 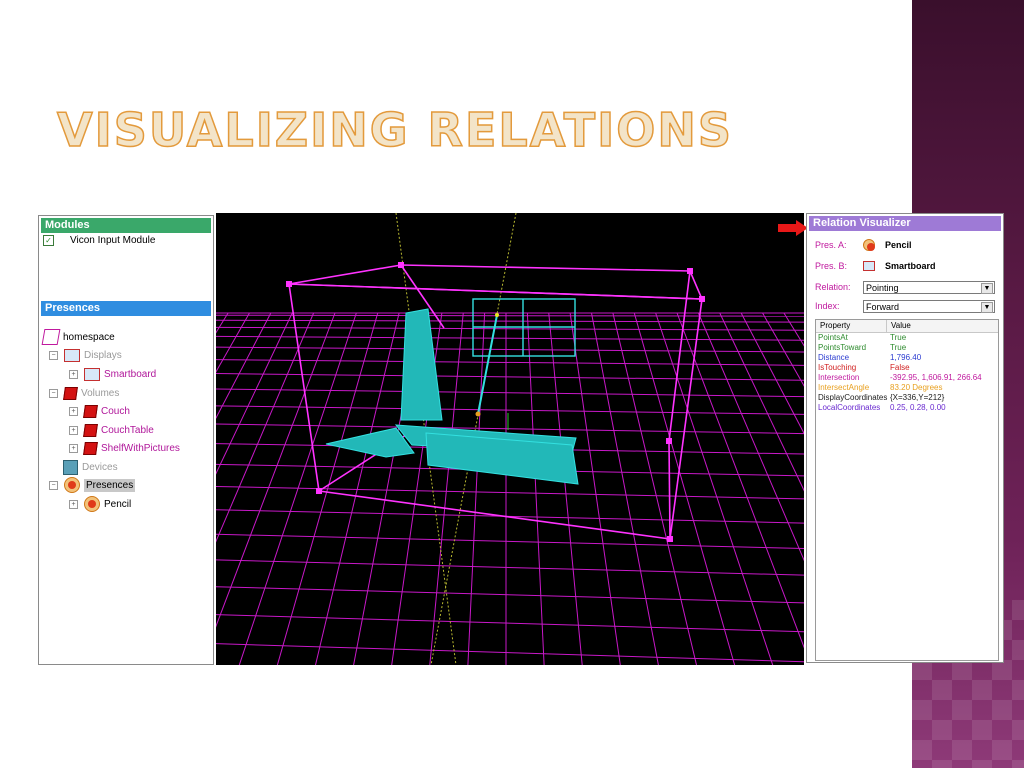 What do you see at coordinates (898, 245) in the screenshot?
I see `pres-a-value: Pencil` at bounding box center [898, 245].